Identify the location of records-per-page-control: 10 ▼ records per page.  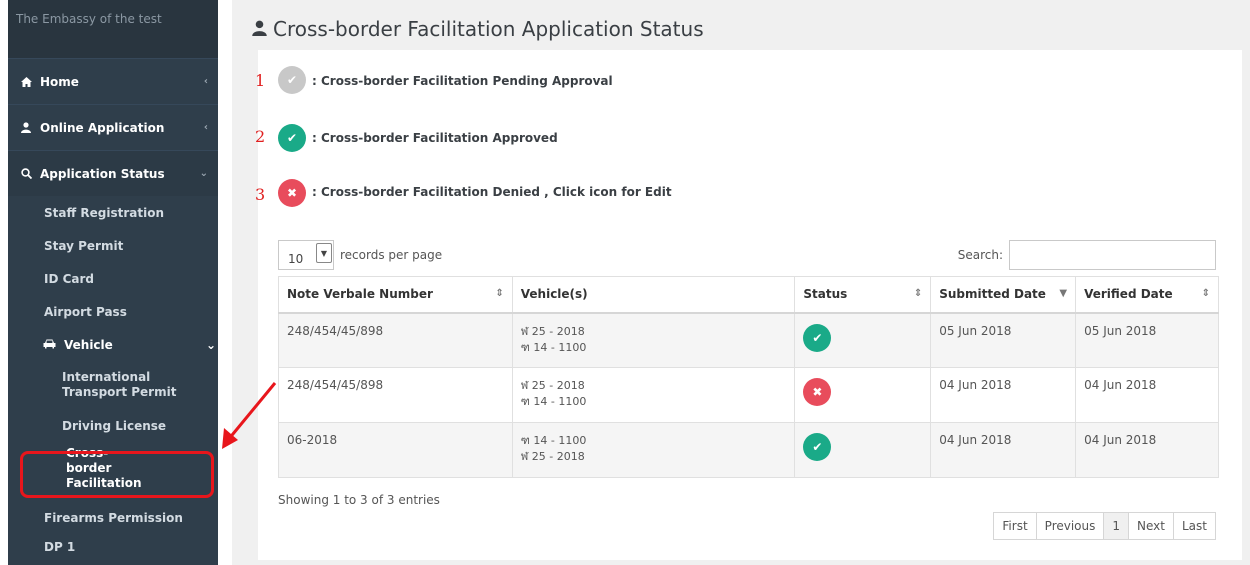
(360, 255).